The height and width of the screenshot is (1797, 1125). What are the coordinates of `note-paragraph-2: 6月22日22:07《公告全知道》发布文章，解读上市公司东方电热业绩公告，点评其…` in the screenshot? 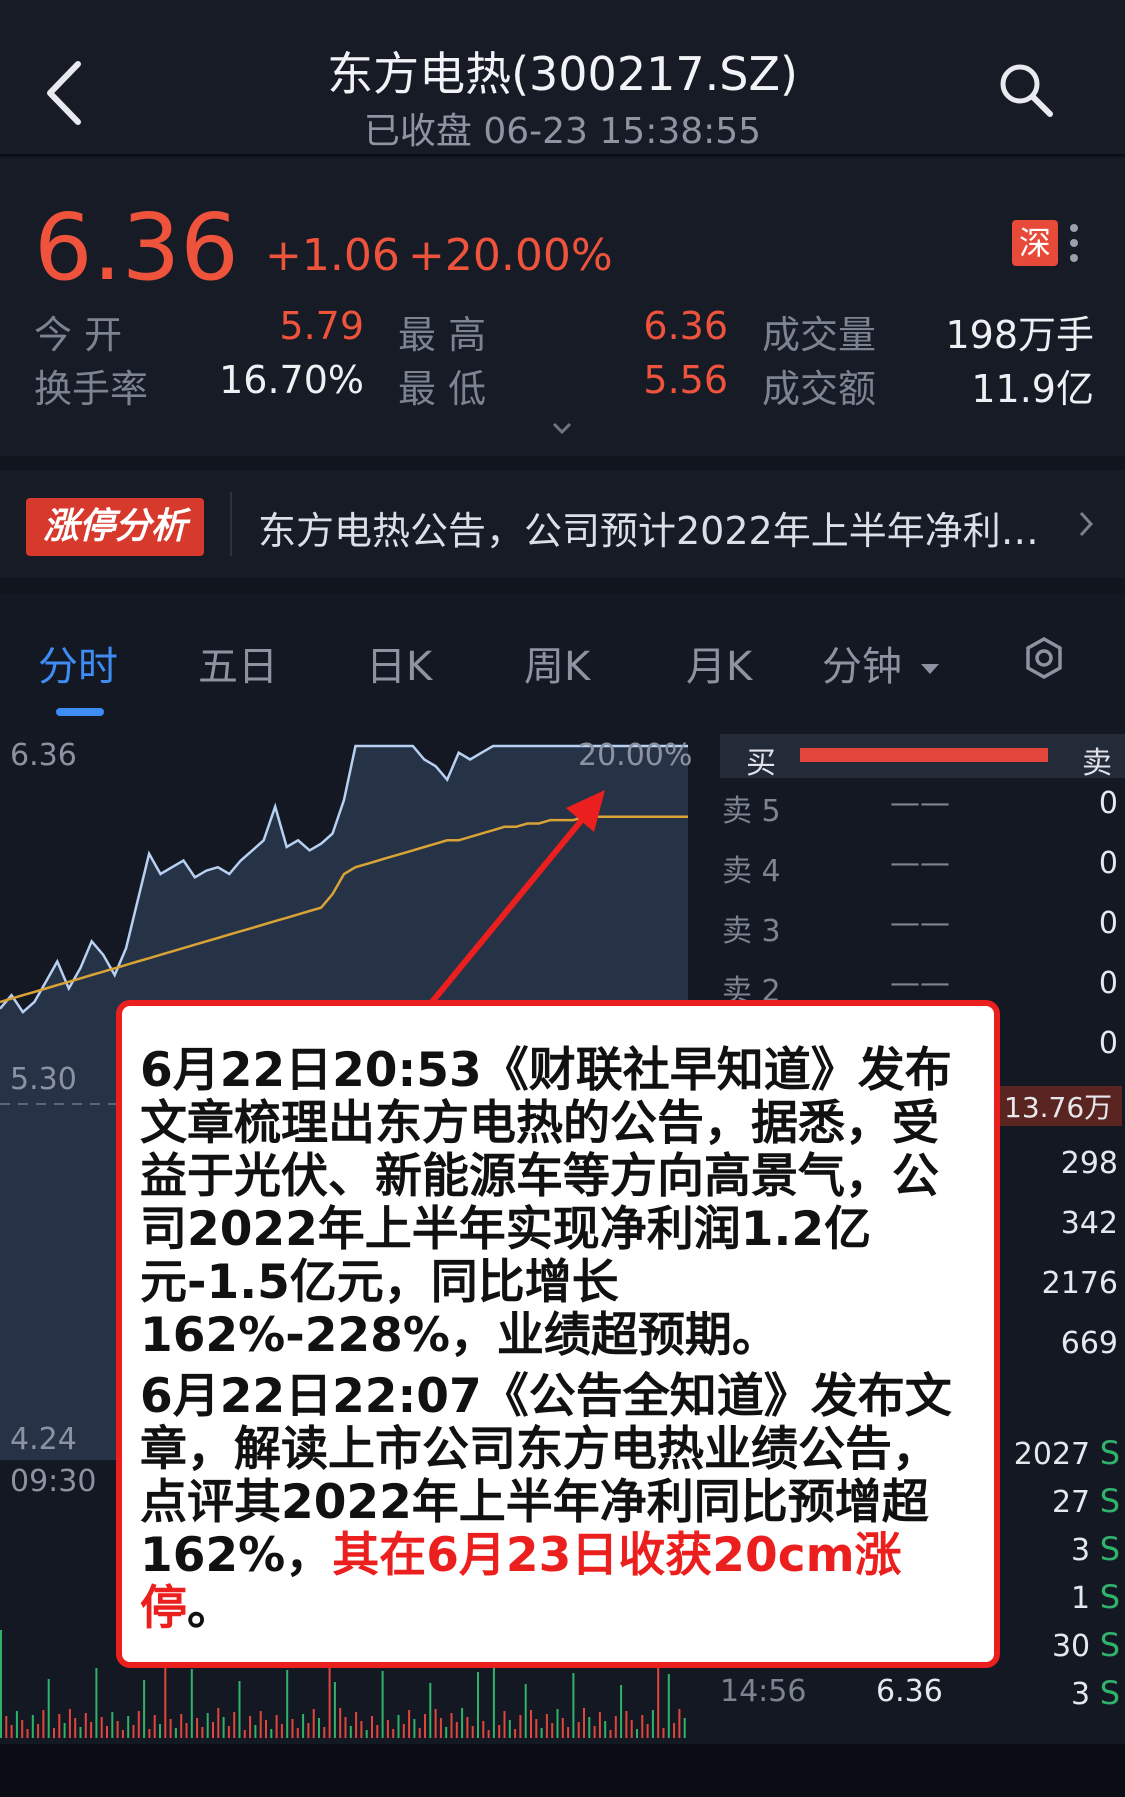 It's located at (555, 1502).